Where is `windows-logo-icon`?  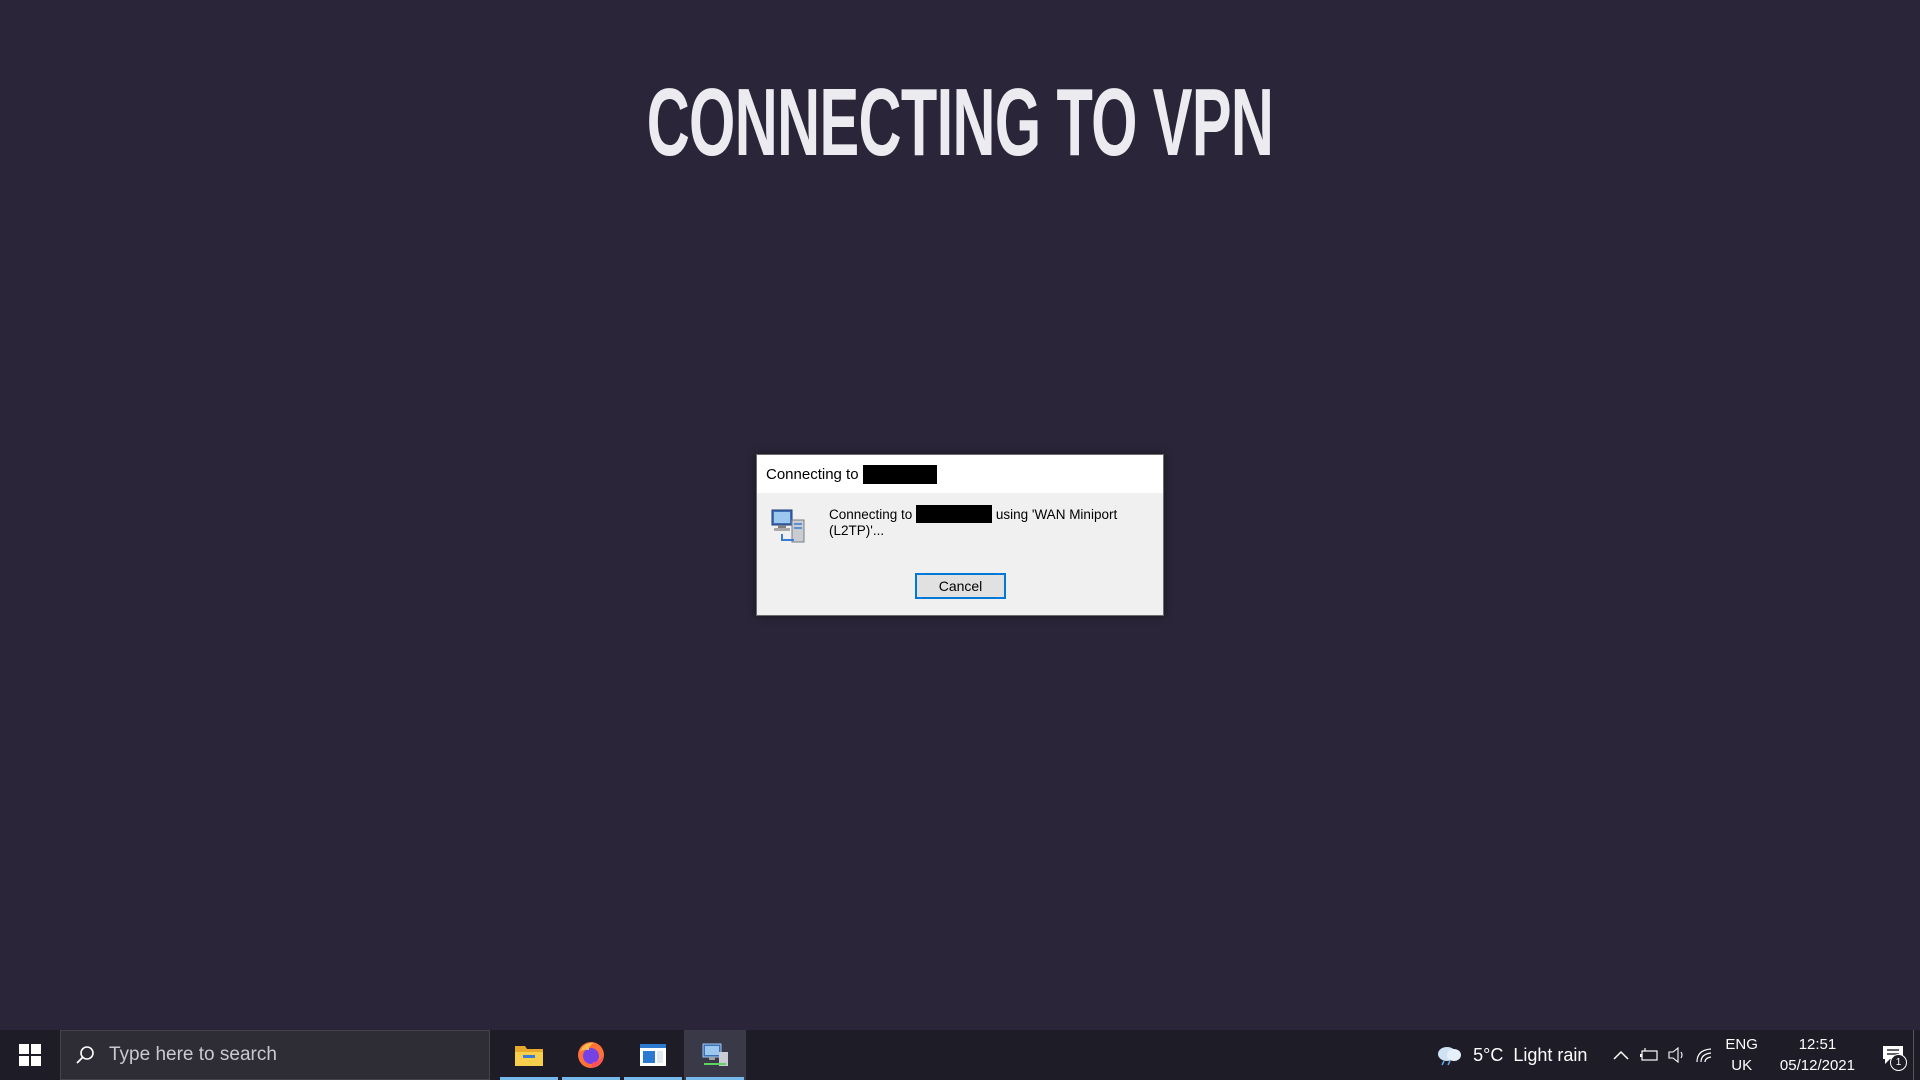
windows-logo-icon is located at coordinates (30, 1055).